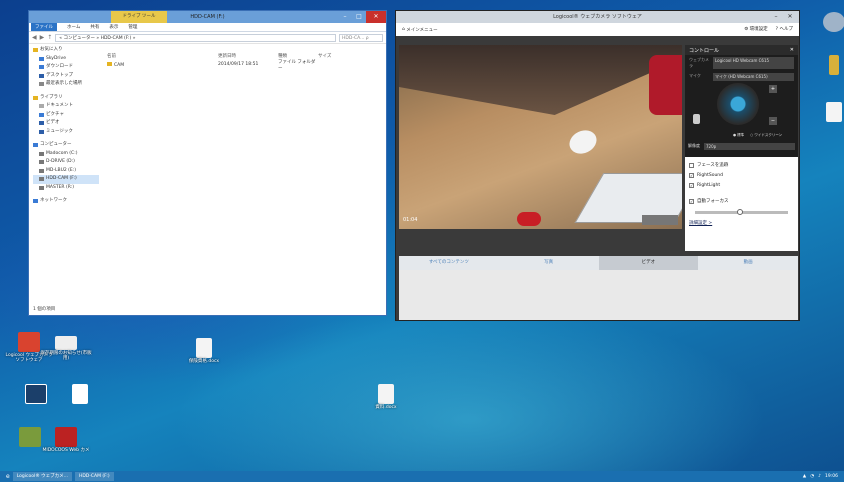  I want to click on star-icon, so click(35, 50).